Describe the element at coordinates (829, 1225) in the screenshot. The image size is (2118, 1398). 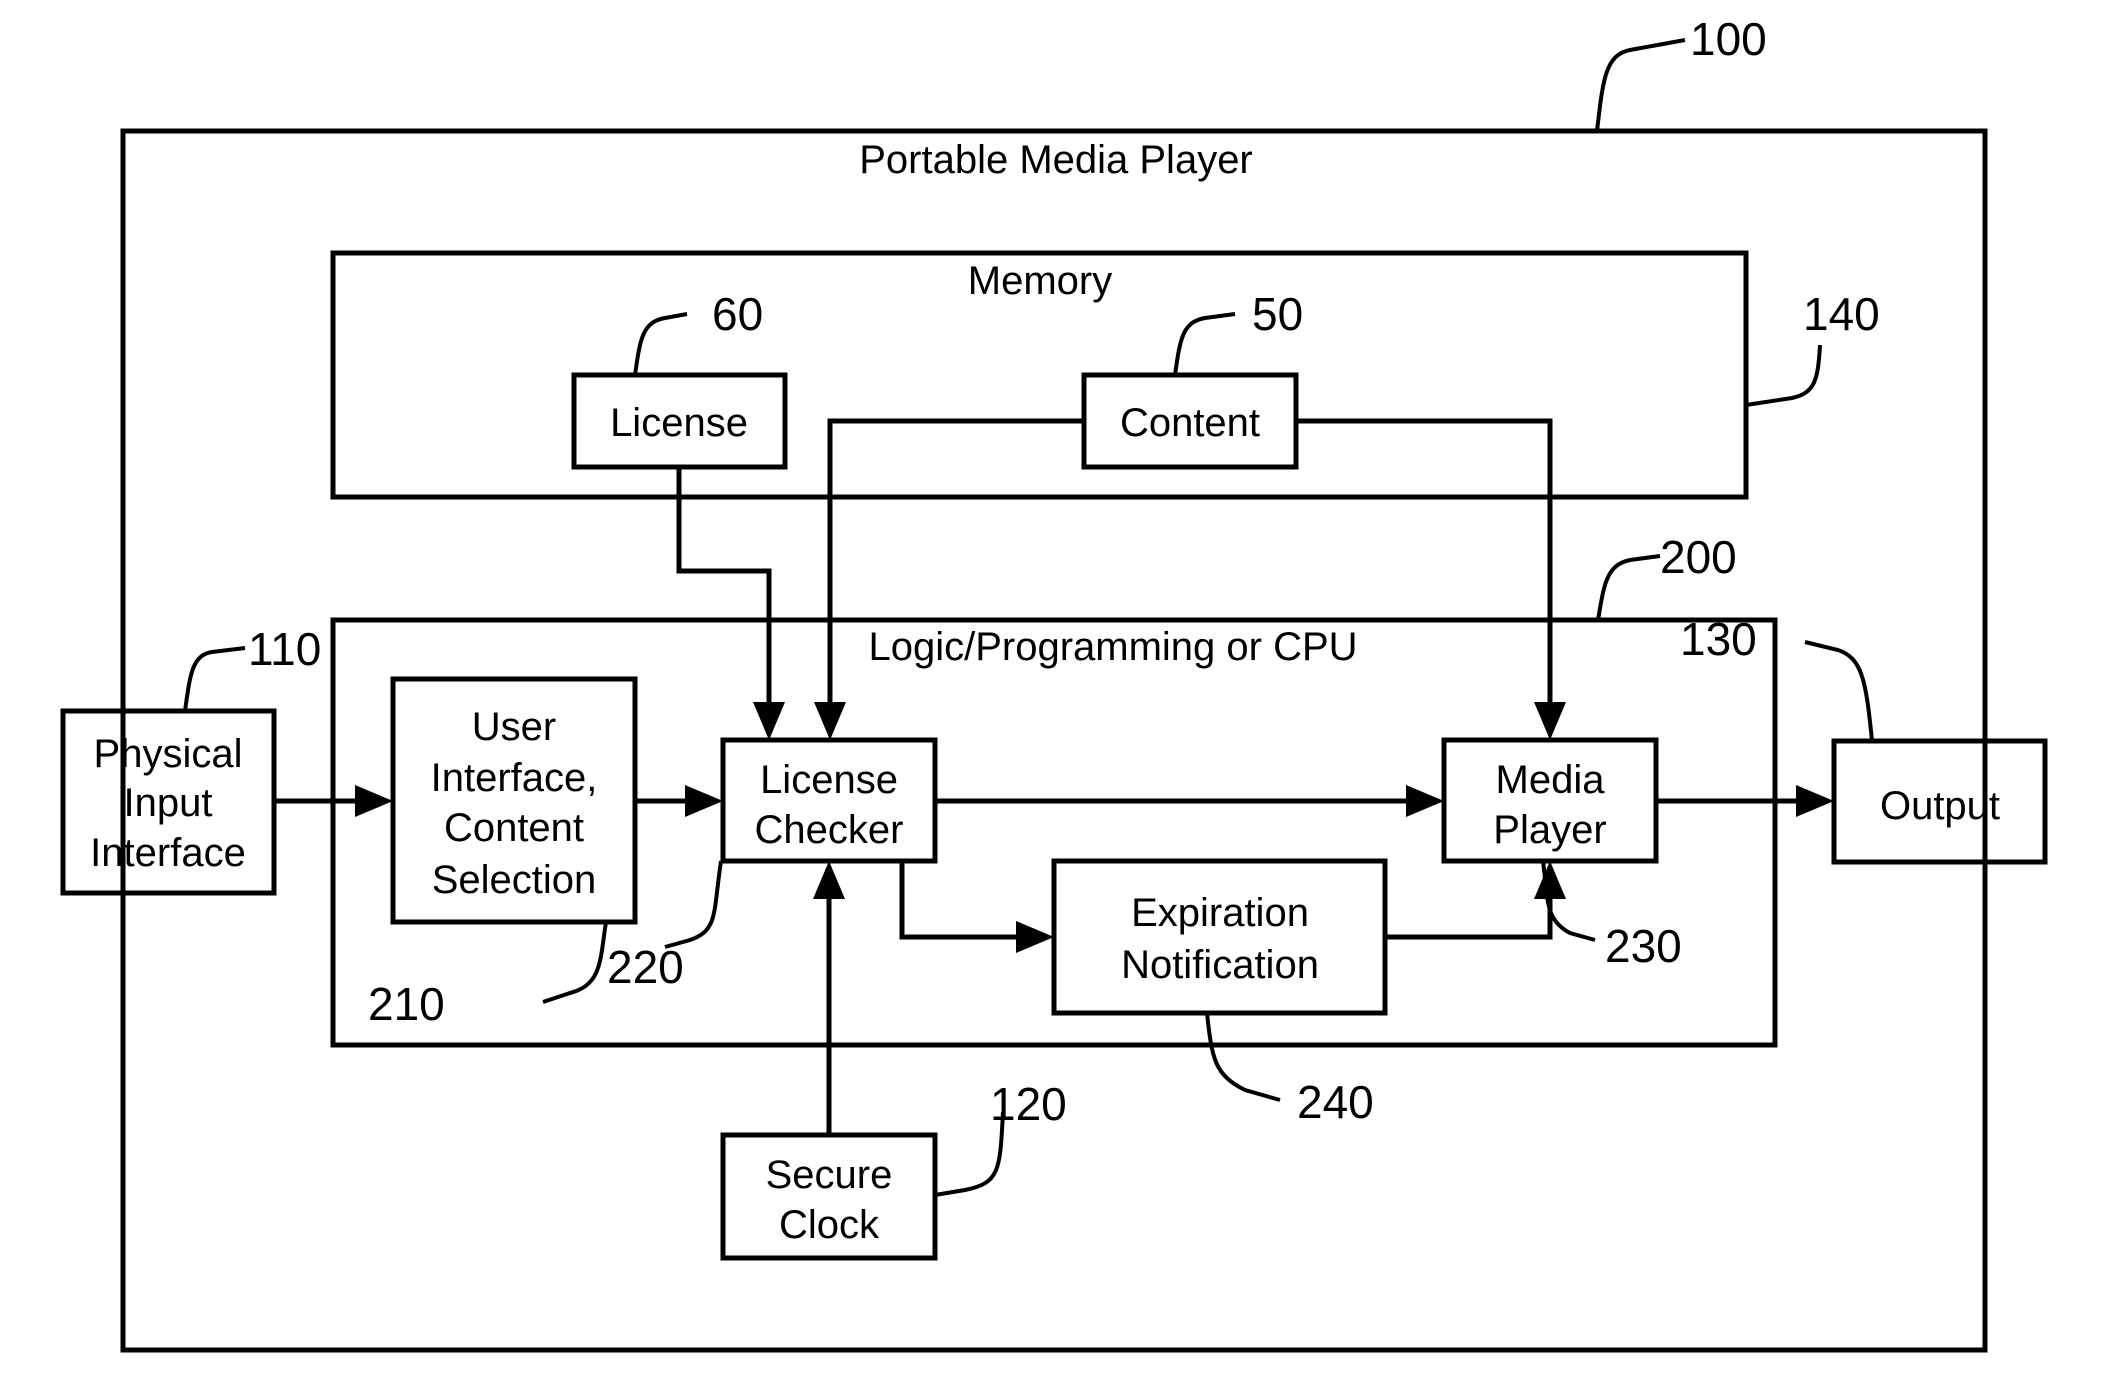
I see `secure-clock-line-2: Clock` at that location.